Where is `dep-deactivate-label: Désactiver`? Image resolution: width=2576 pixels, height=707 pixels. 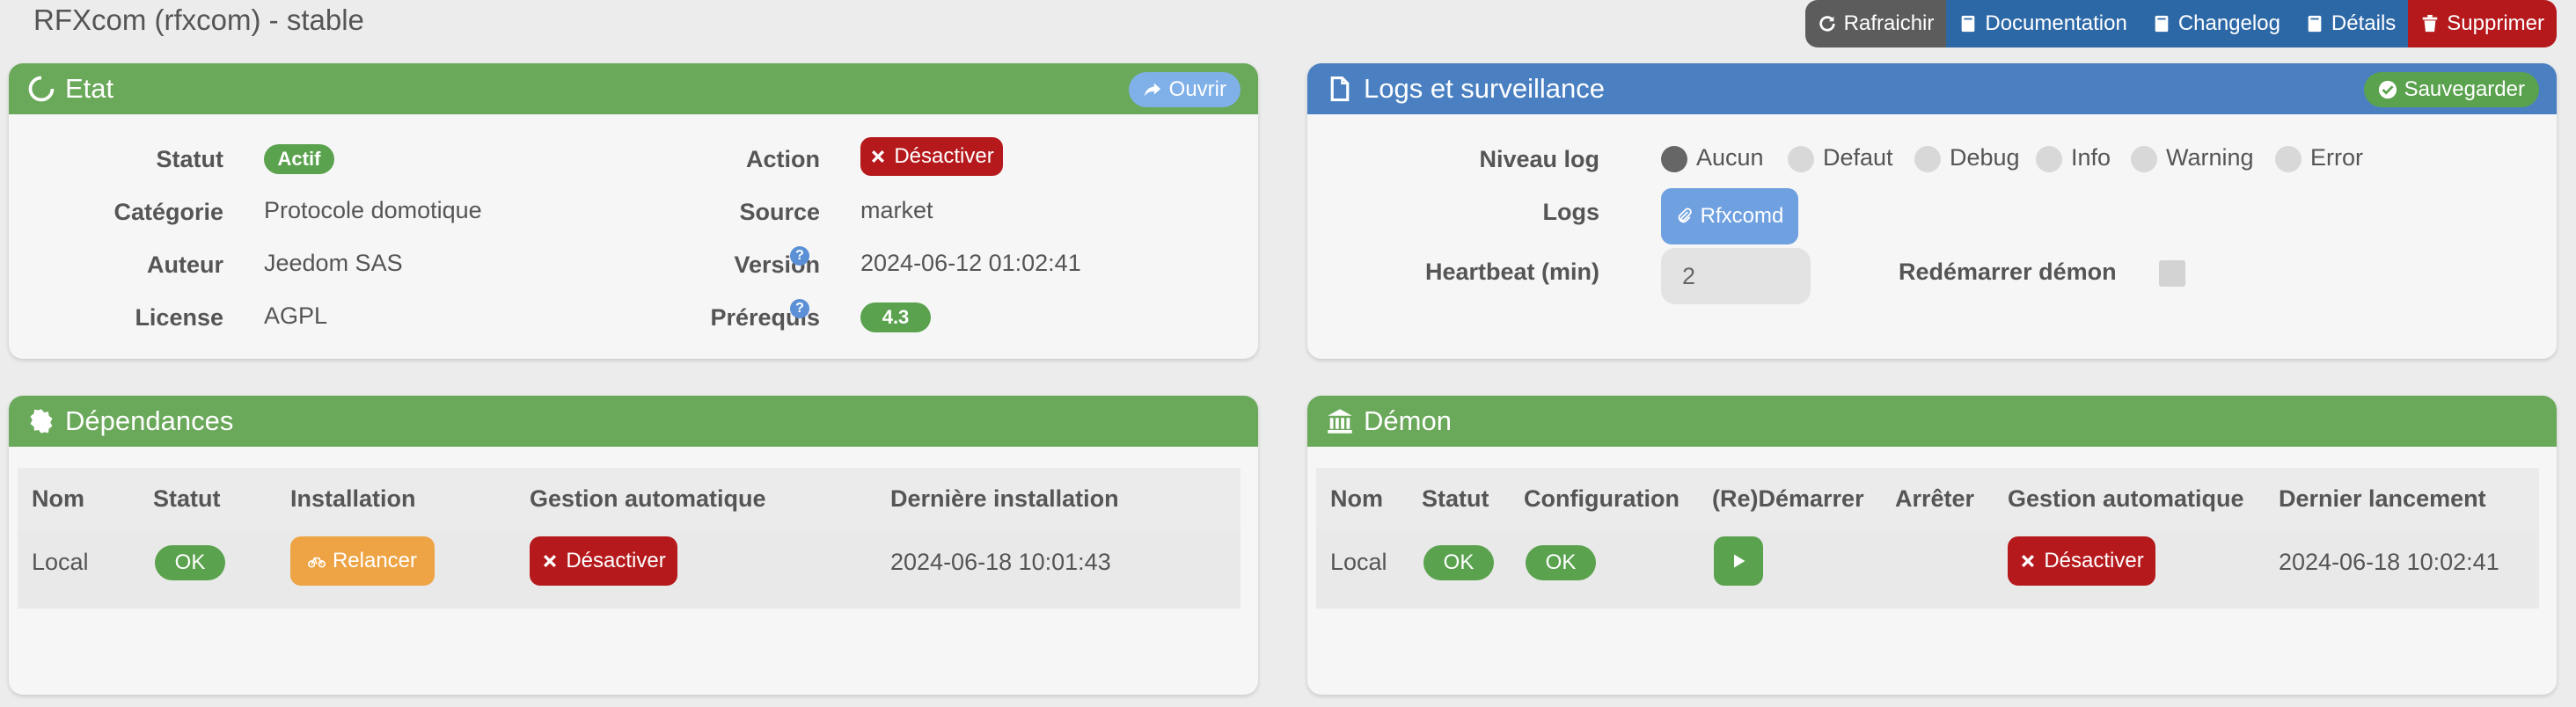
dep-deactivate-label: Désactiver is located at coordinates (616, 560).